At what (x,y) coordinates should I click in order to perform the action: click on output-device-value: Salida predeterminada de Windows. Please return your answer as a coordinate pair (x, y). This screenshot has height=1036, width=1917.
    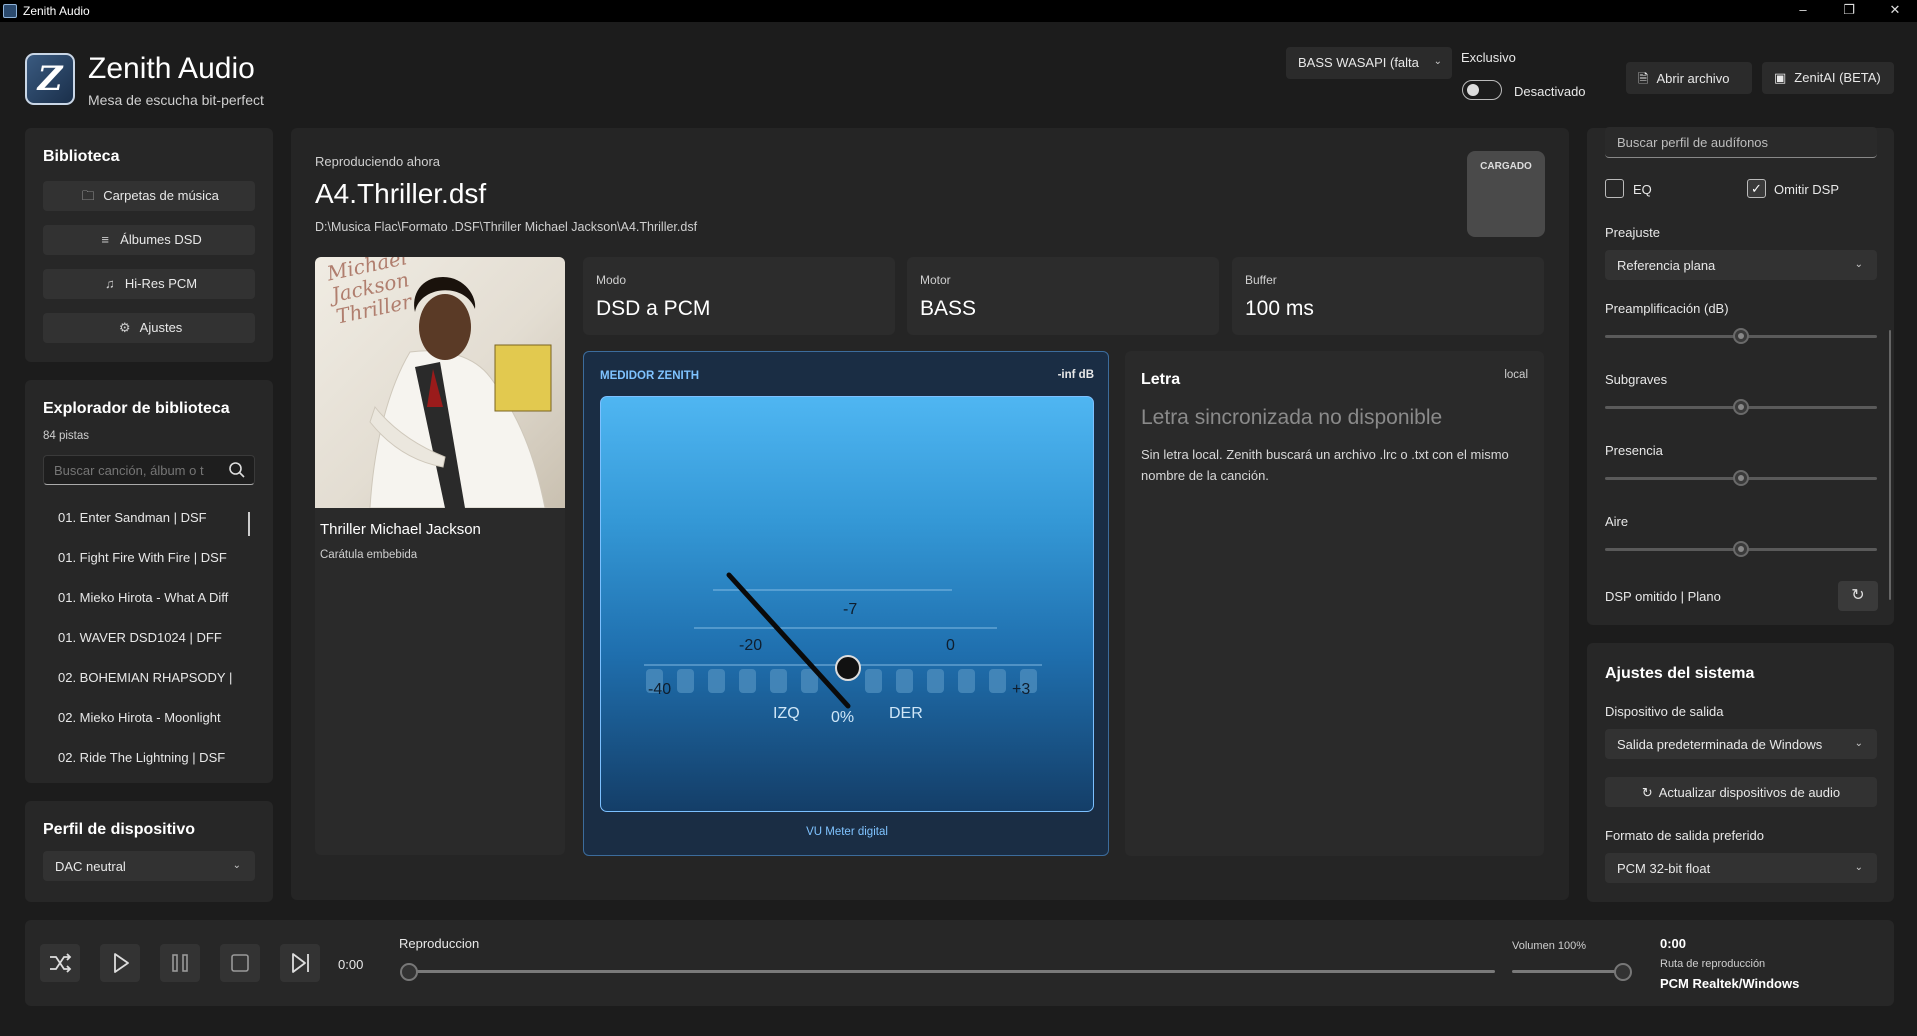
    Looking at the image, I should click on (1720, 744).